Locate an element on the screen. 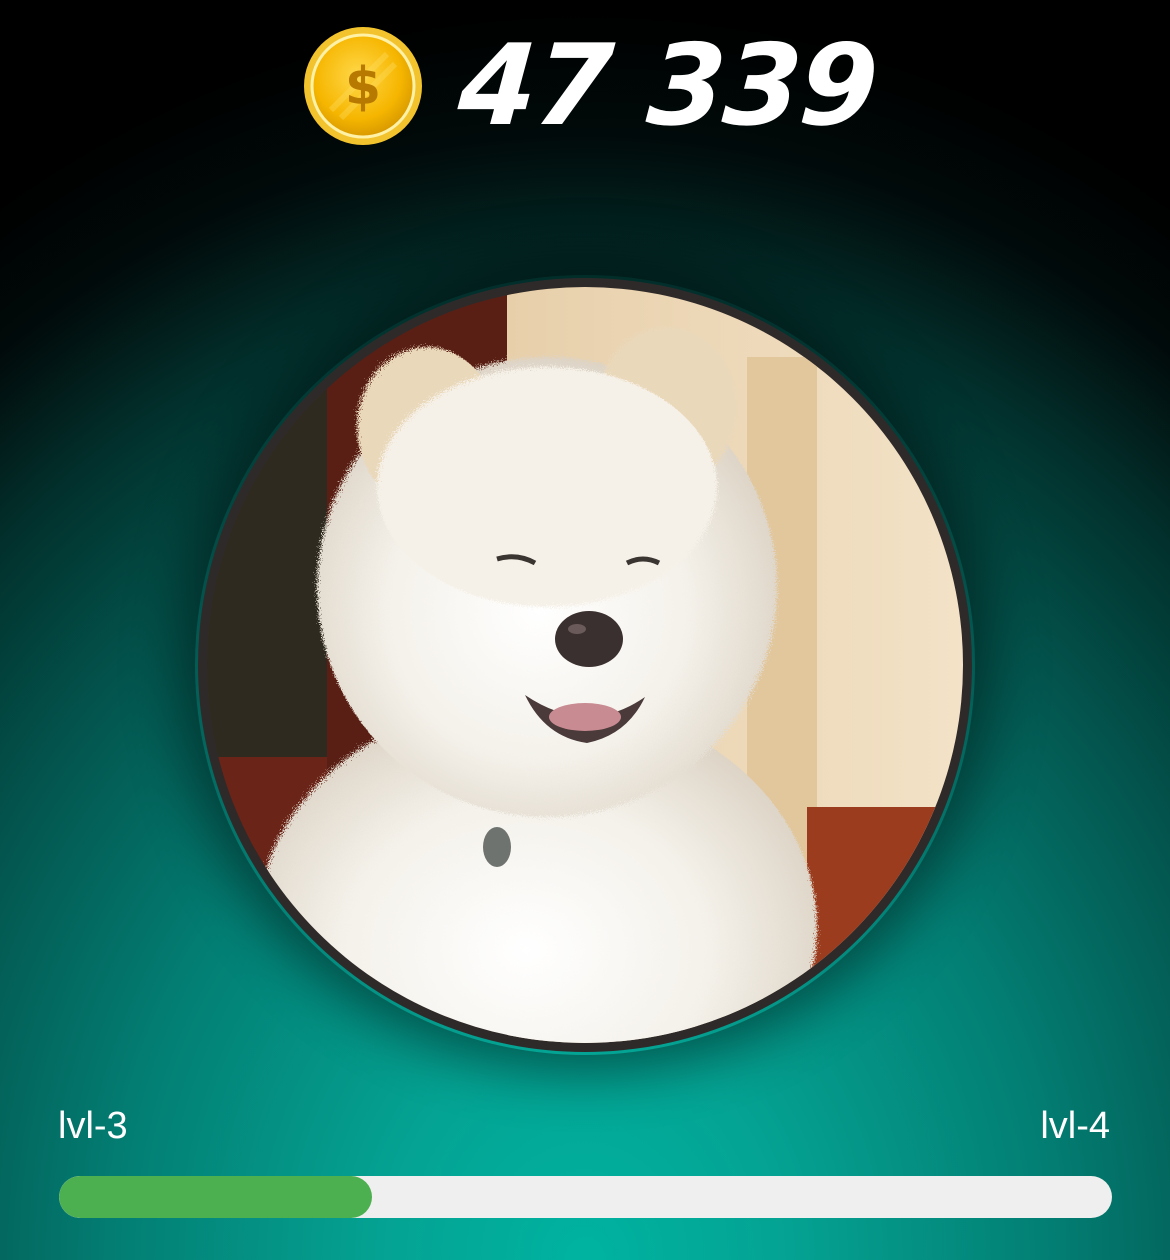  coin-balance: $ 47 339 is located at coordinates (585, 86).